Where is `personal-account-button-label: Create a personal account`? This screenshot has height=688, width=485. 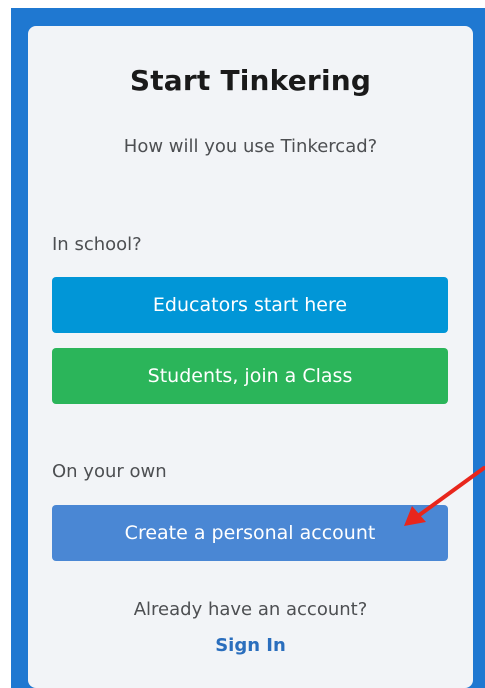
personal-account-button-label: Create a personal account is located at coordinates (250, 533).